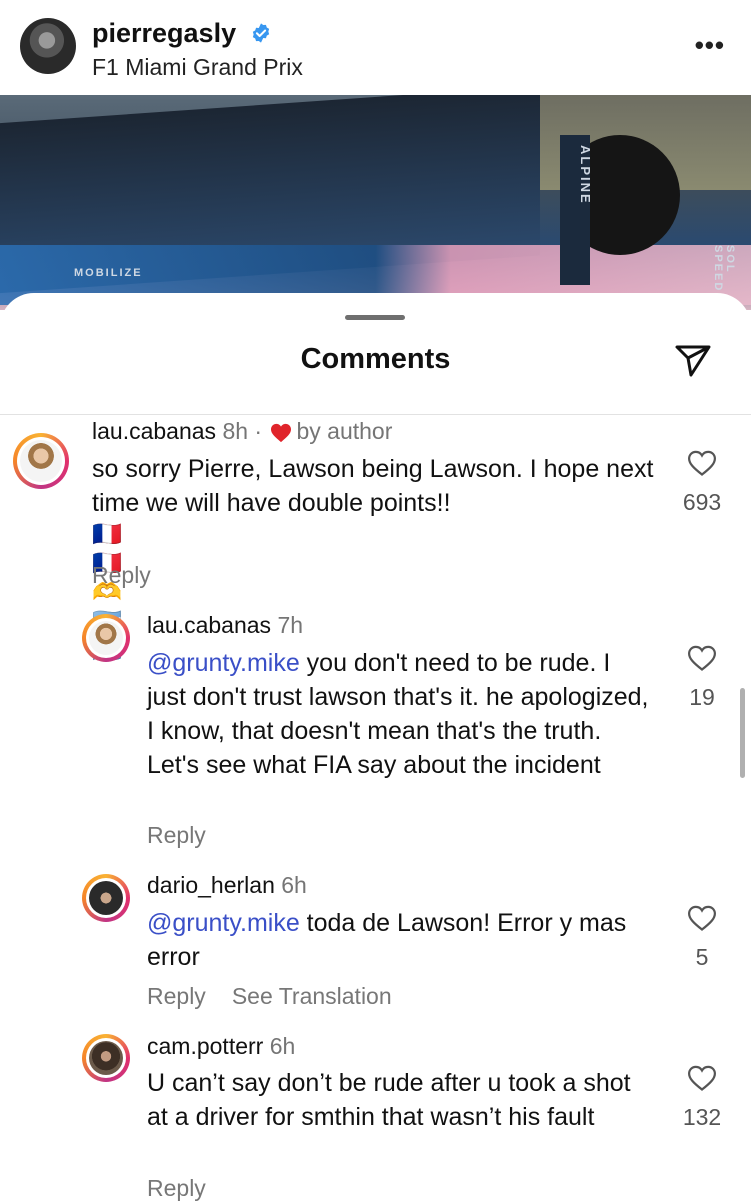 The width and height of the screenshot is (751, 1202). I want to click on post-author-username: pierregasly, so click(182, 33).